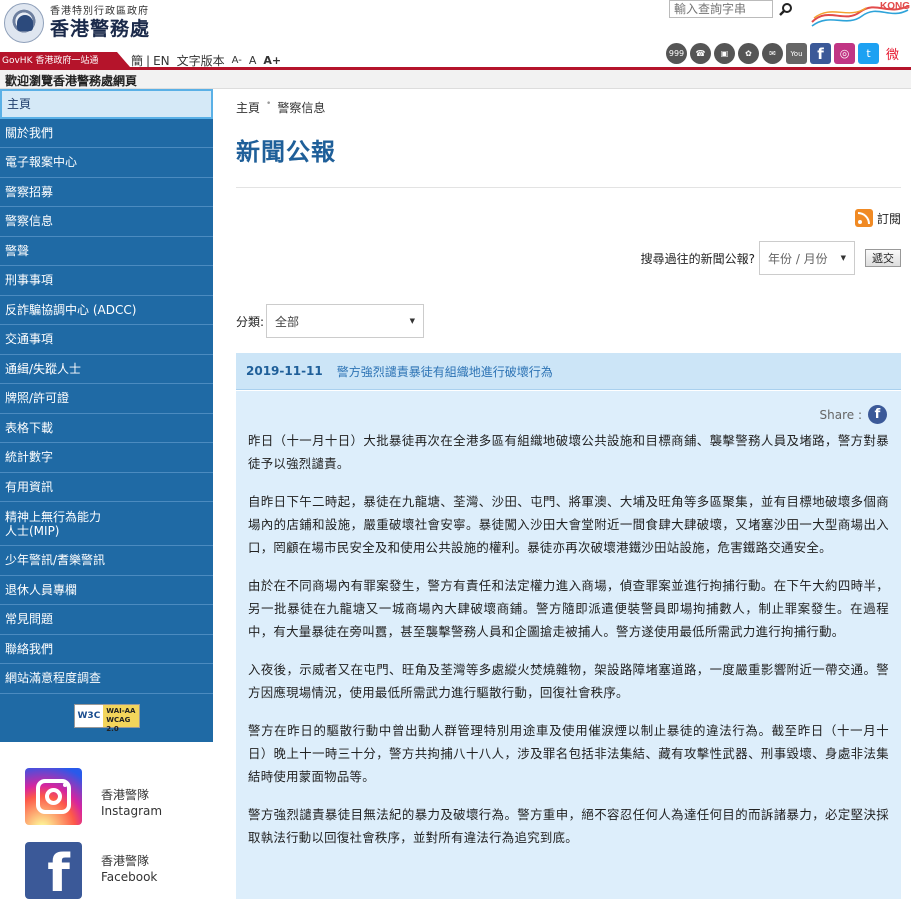  I want to click on archive-search: 搜尋過往的新聞公報? 年份 / 月份 ▼ 遞交, so click(771, 258).